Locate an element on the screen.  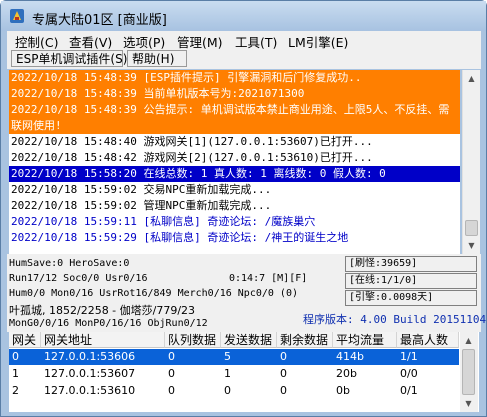
table-row: 2 127.0.0.1:53610 0 0 0 0b 0/1 is located at coordinates (234, 391).